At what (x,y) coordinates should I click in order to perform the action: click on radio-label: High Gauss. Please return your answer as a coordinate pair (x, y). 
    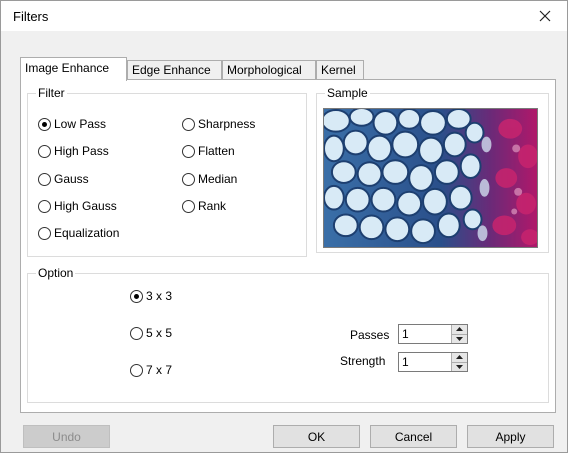
    Looking at the image, I should click on (85, 206).